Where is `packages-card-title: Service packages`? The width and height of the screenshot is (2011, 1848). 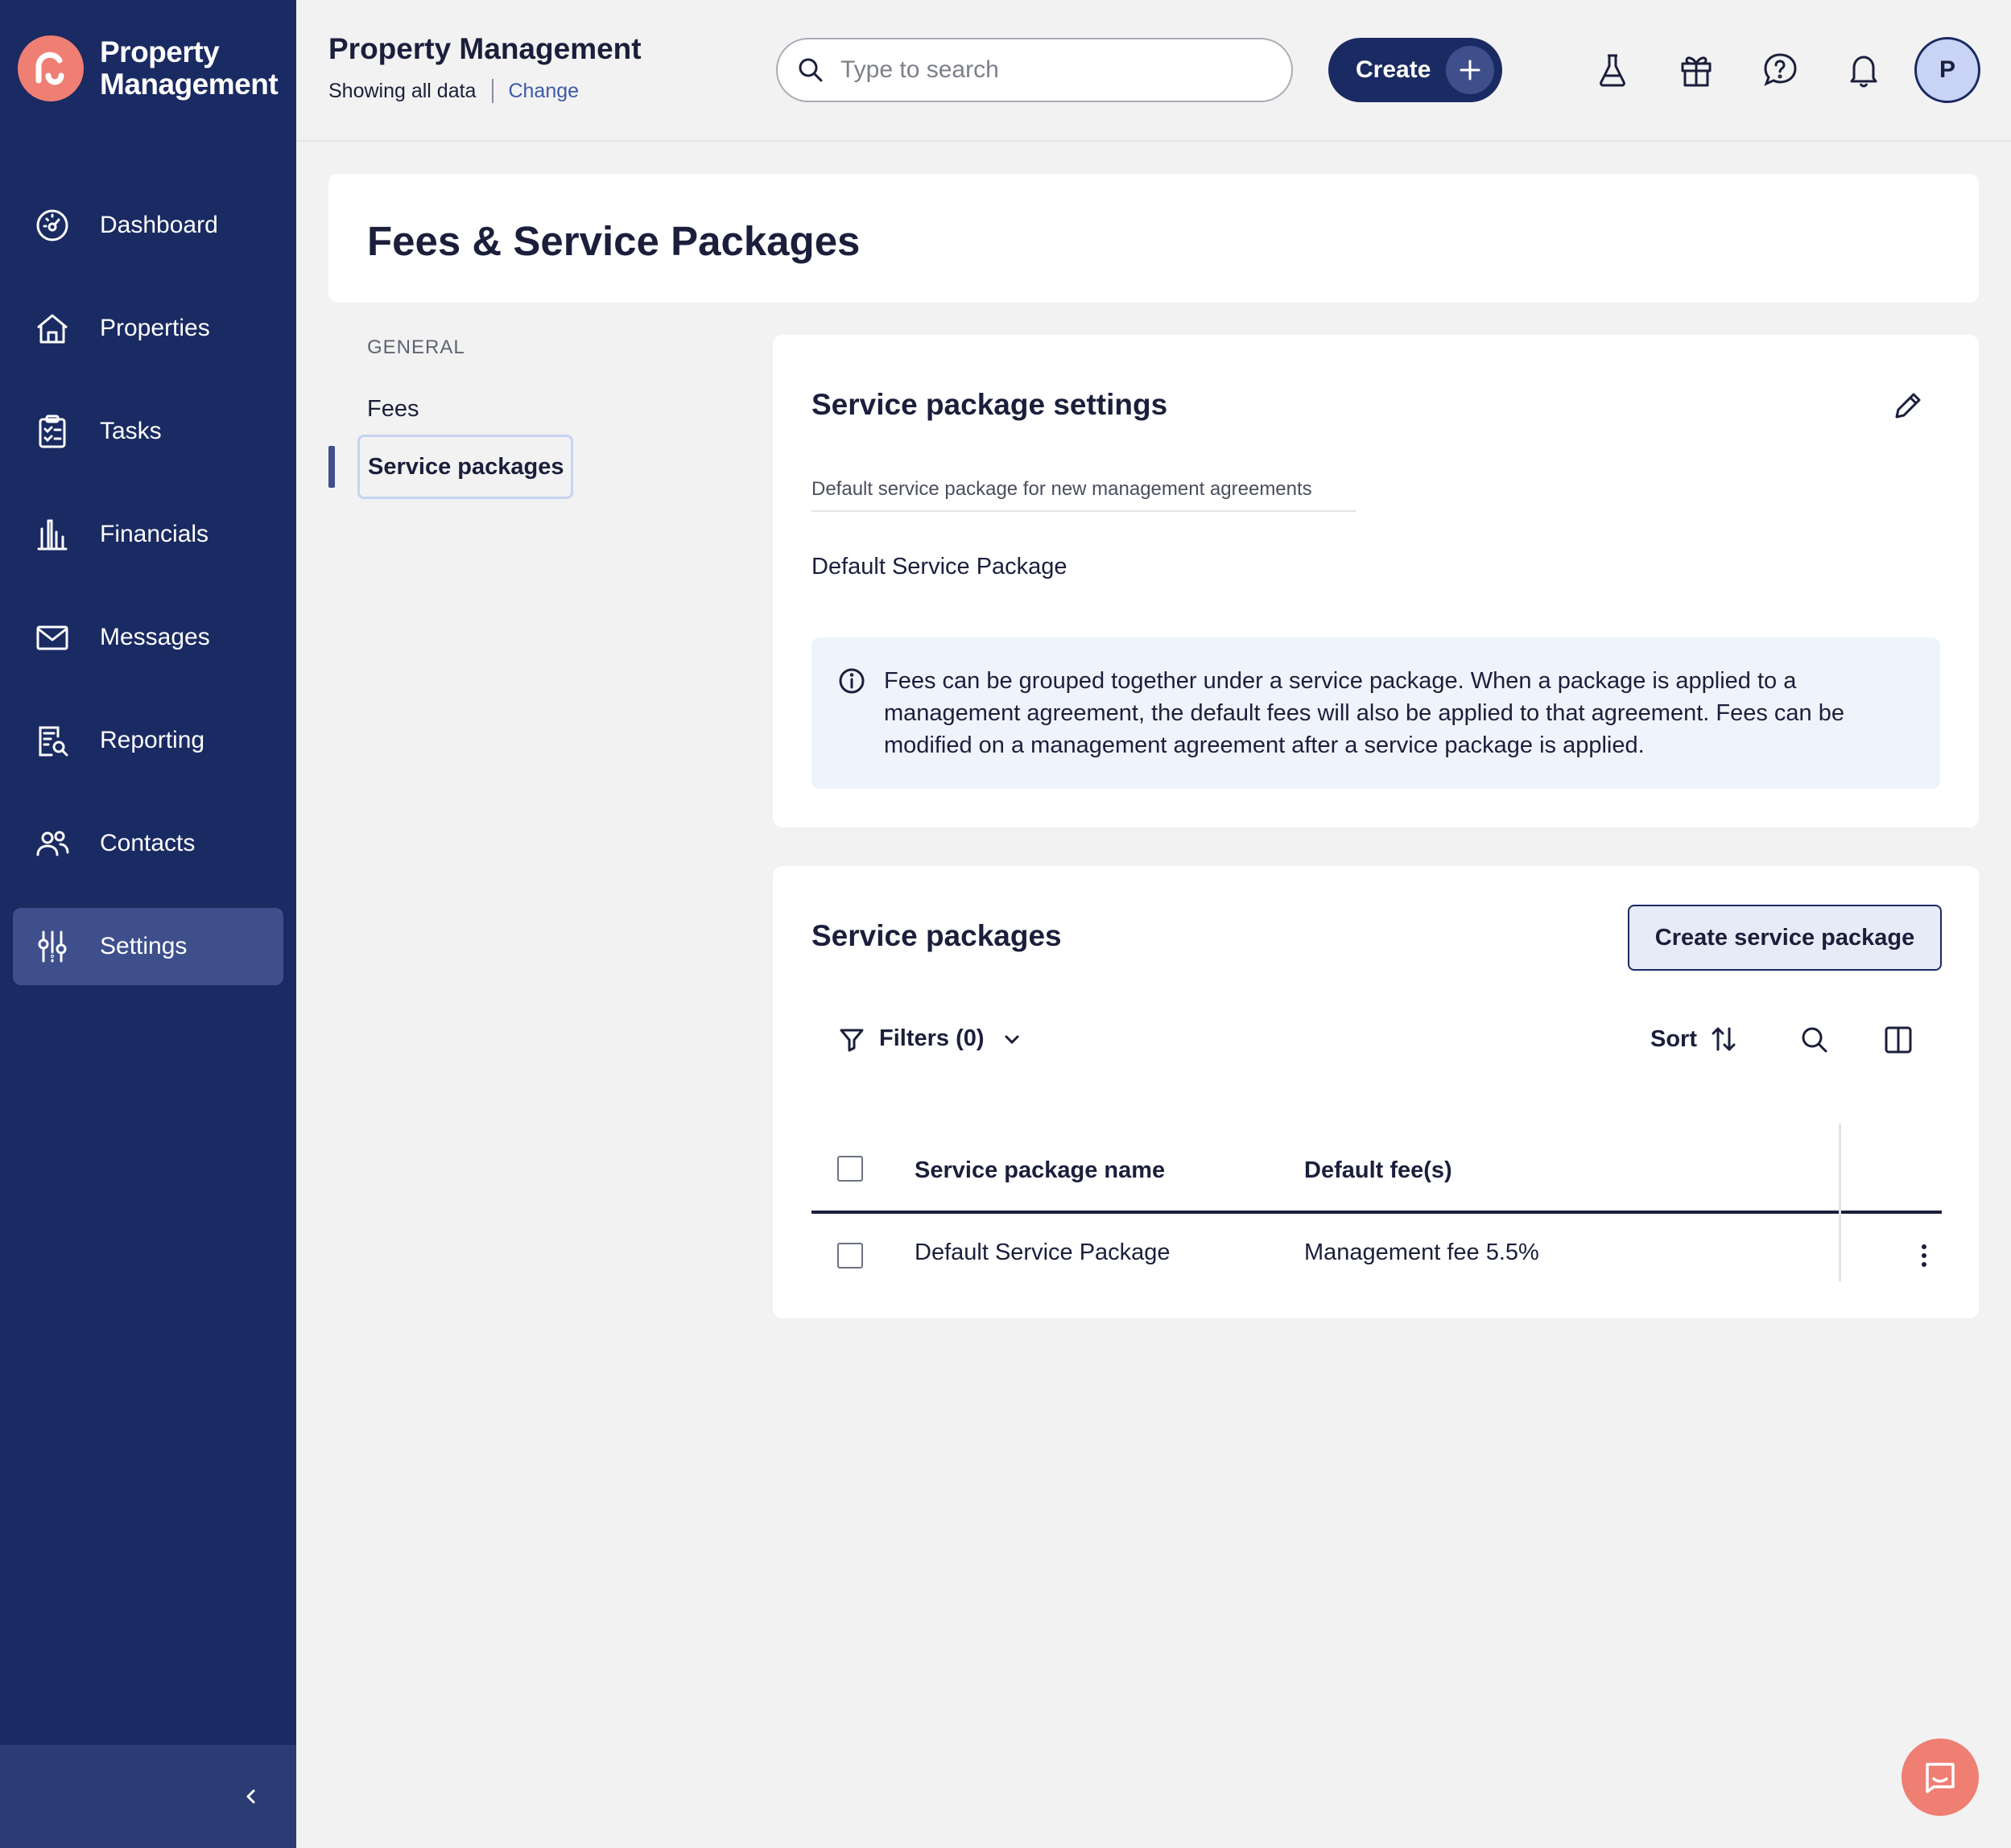
packages-card-title: Service packages is located at coordinates (936, 935).